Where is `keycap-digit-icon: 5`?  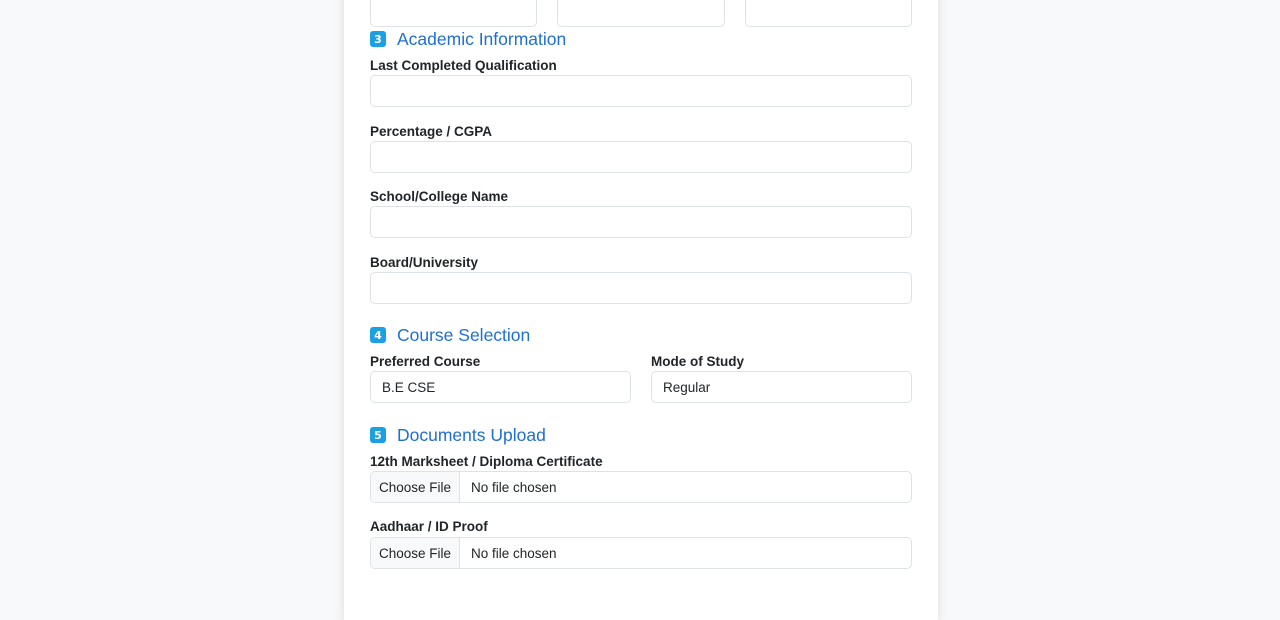 keycap-digit-icon: 5 is located at coordinates (378, 435).